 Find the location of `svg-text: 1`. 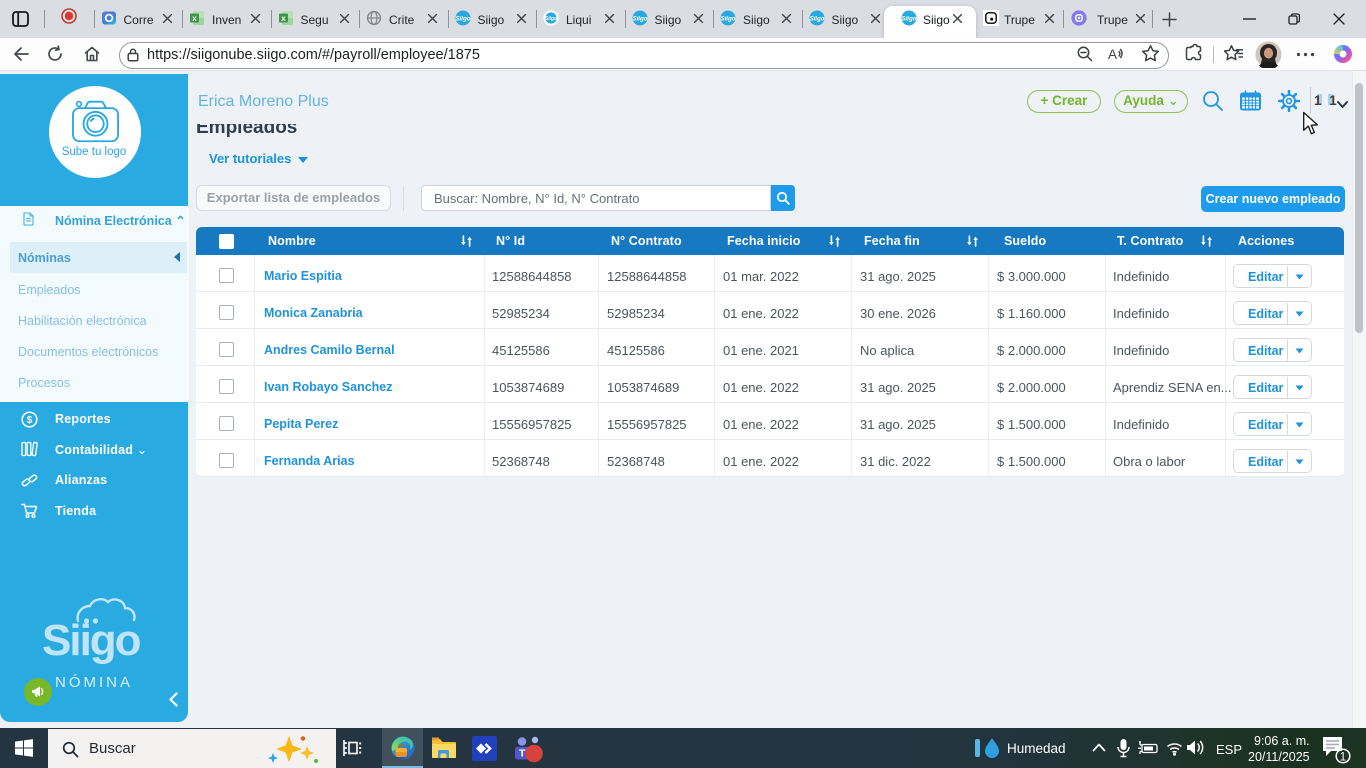

svg-text: 1 is located at coordinates (1343, 758).